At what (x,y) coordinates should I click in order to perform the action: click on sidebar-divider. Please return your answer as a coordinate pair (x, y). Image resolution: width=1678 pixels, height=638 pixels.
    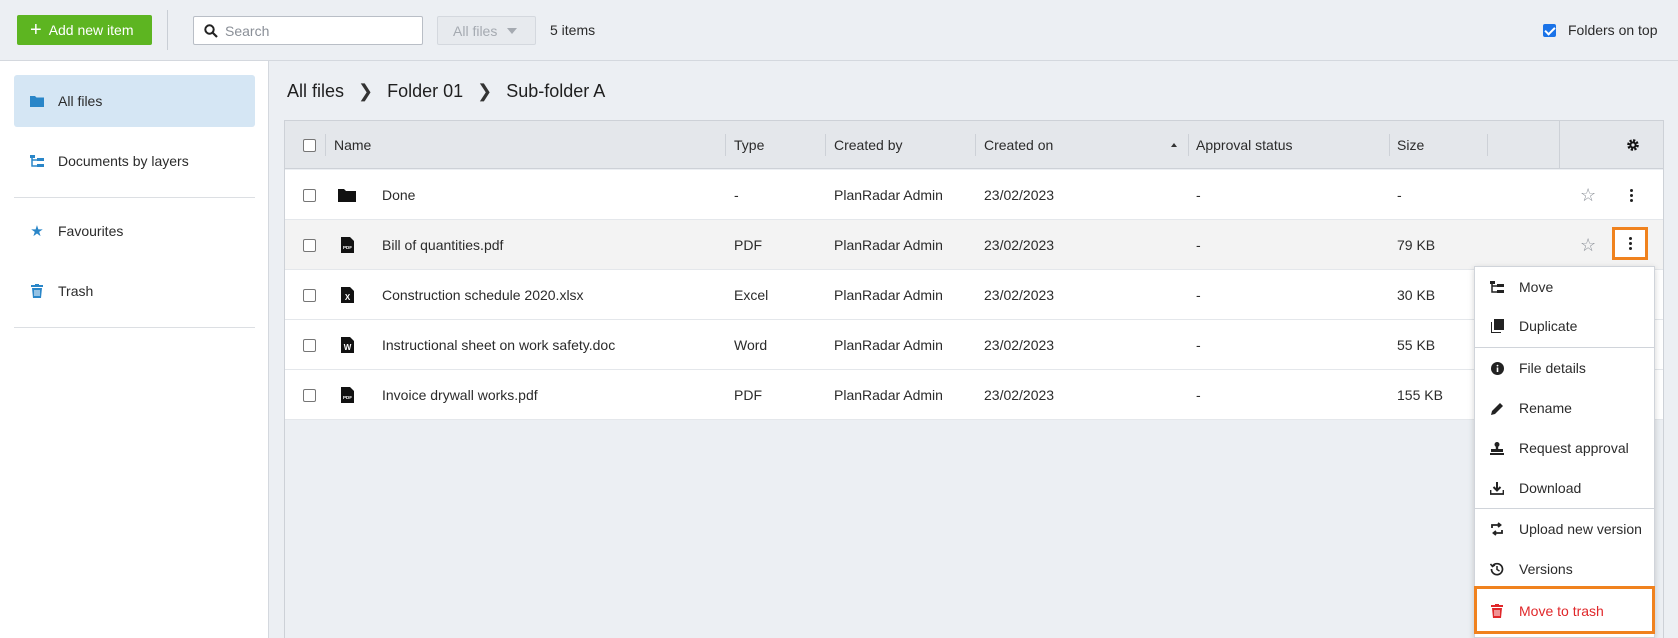
    Looking at the image, I should click on (134, 197).